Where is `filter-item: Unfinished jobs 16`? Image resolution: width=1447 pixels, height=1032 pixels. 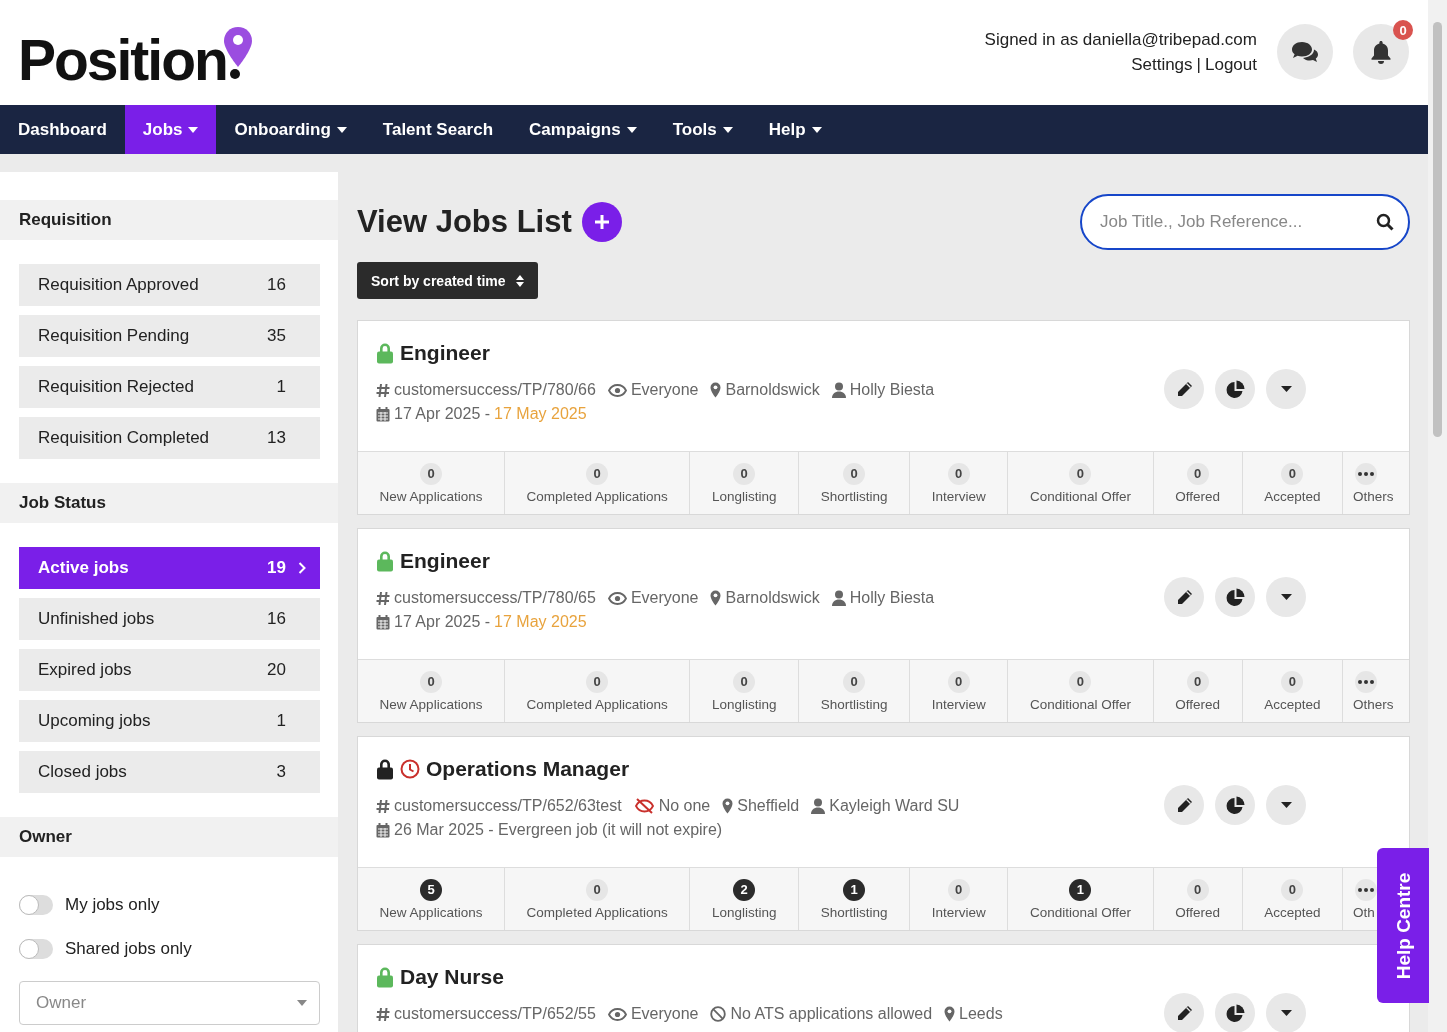
filter-item: Unfinished jobs 16 is located at coordinates (169, 619).